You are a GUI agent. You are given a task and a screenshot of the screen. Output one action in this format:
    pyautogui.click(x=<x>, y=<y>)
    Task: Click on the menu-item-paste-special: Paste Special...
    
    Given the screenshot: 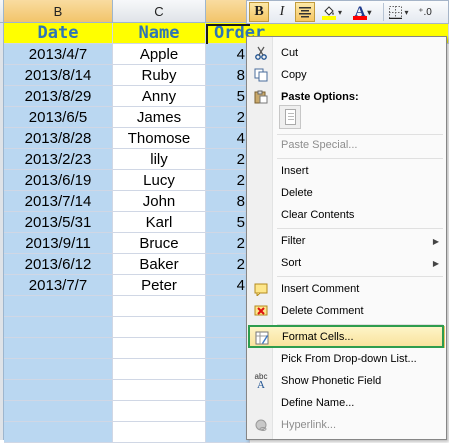 What is the action you would take?
    pyautogui.click(x=347, y=145)
    